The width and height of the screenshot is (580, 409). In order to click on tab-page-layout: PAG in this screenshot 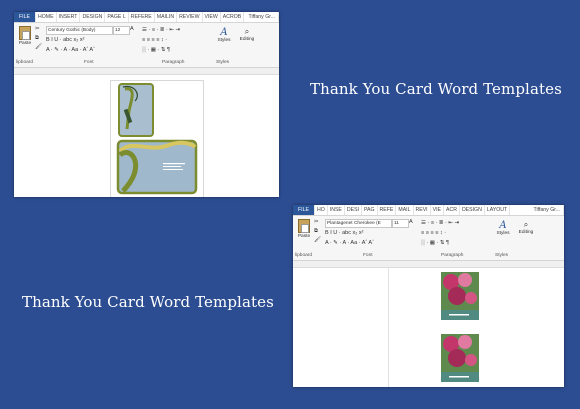, I will do `click(370, 210)`.